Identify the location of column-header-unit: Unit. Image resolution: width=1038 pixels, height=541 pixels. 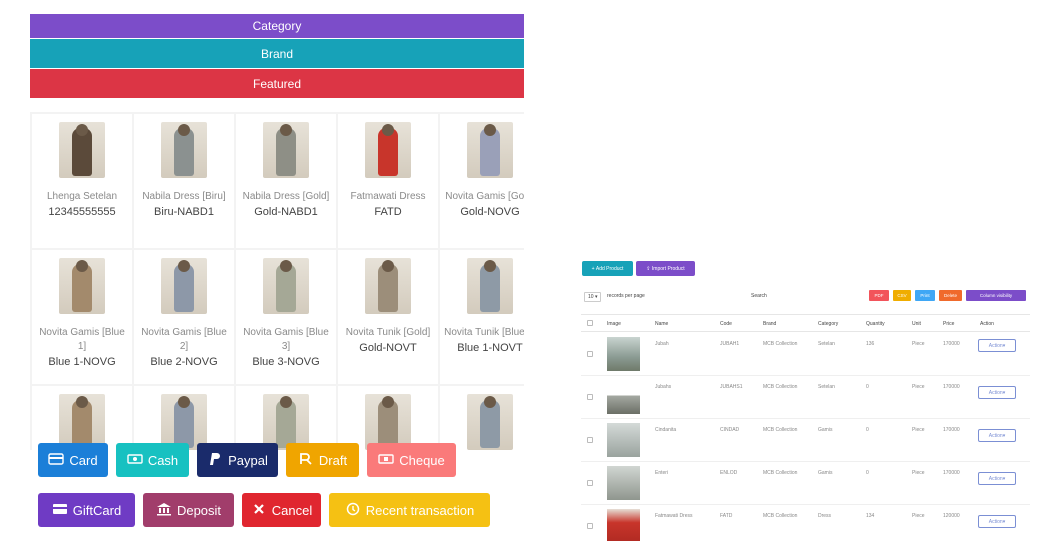
(916, 324).